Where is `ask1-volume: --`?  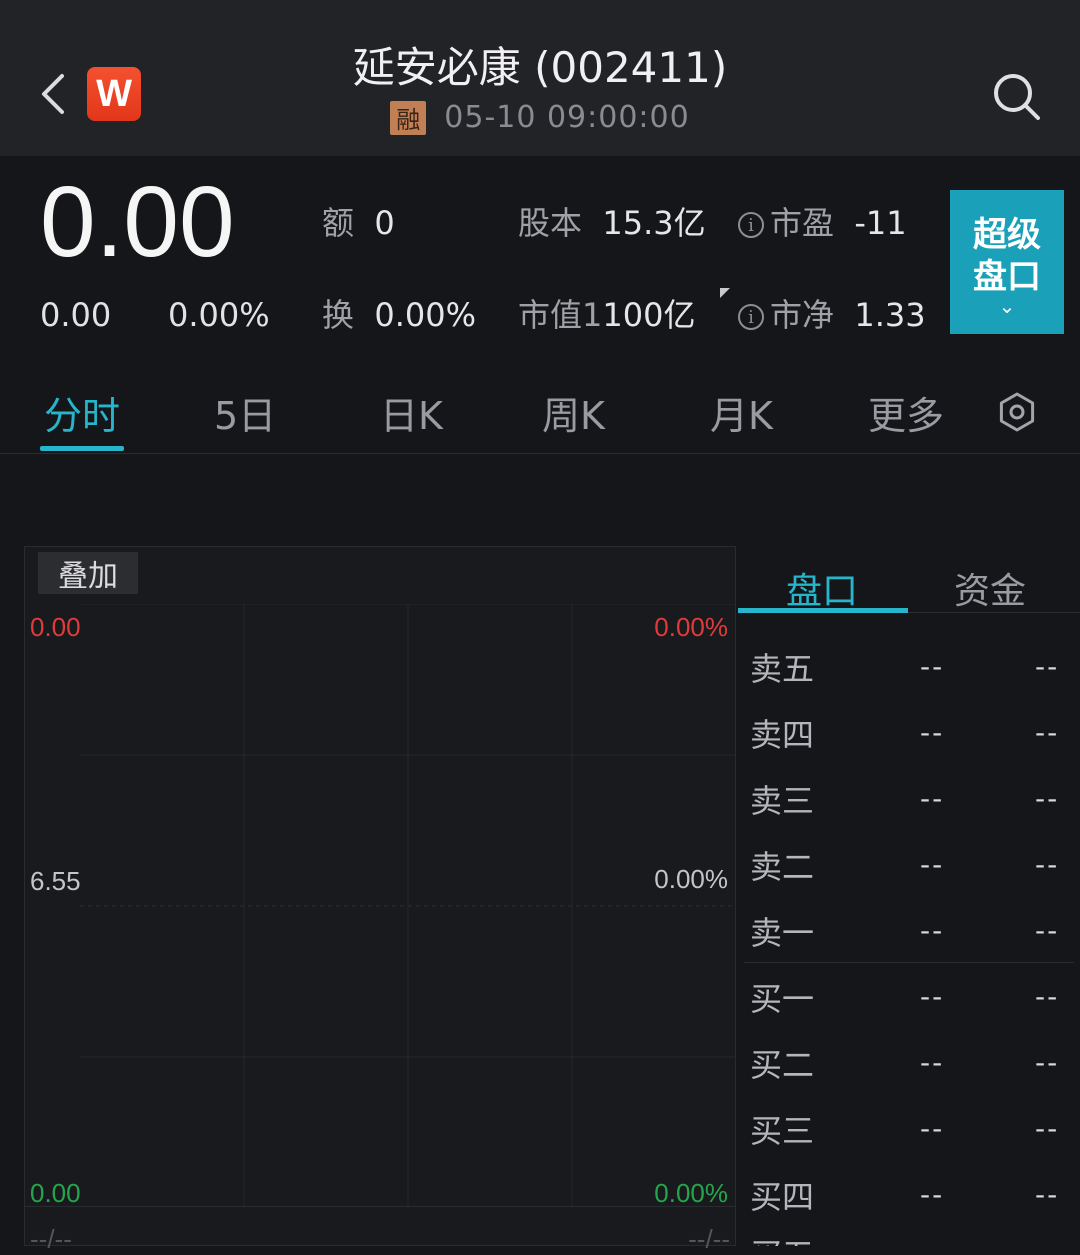 ask1-volume: -- is located at coordinates (1047, 930).